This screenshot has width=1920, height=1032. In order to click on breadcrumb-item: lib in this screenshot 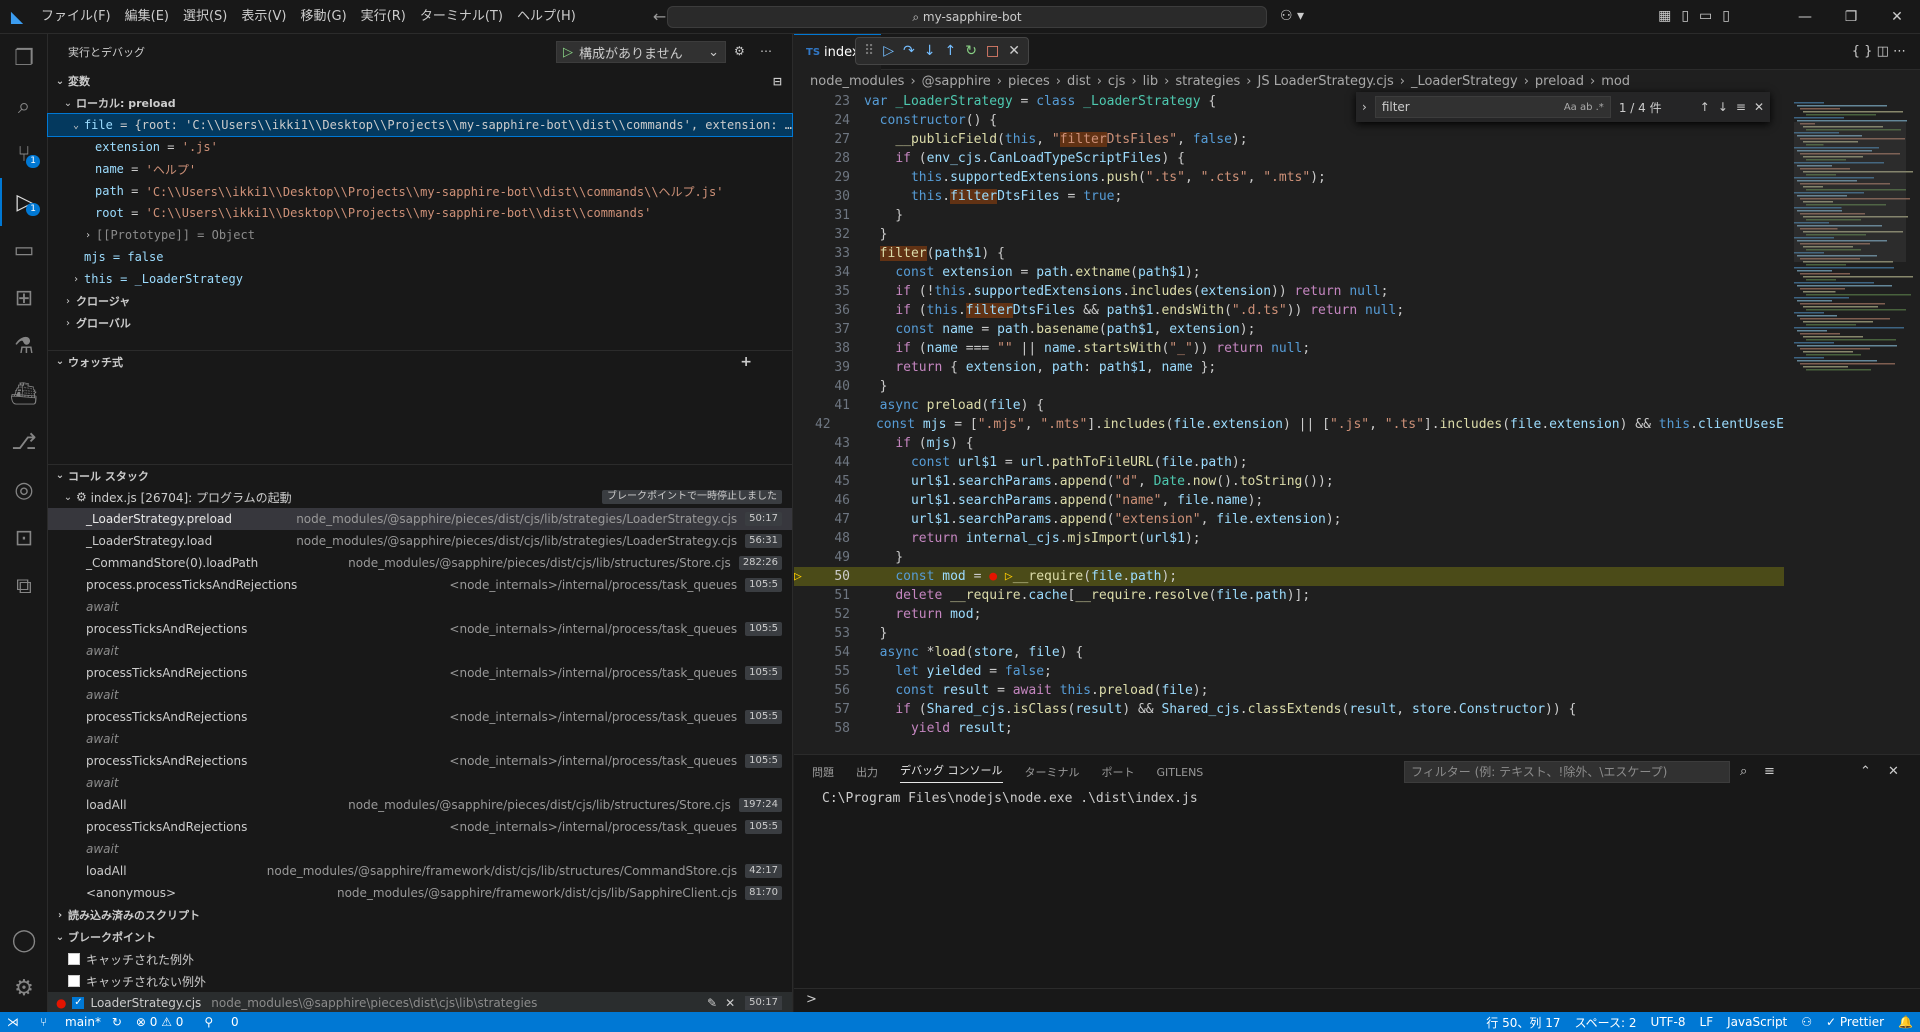, I will do `click(1150, 81)`.